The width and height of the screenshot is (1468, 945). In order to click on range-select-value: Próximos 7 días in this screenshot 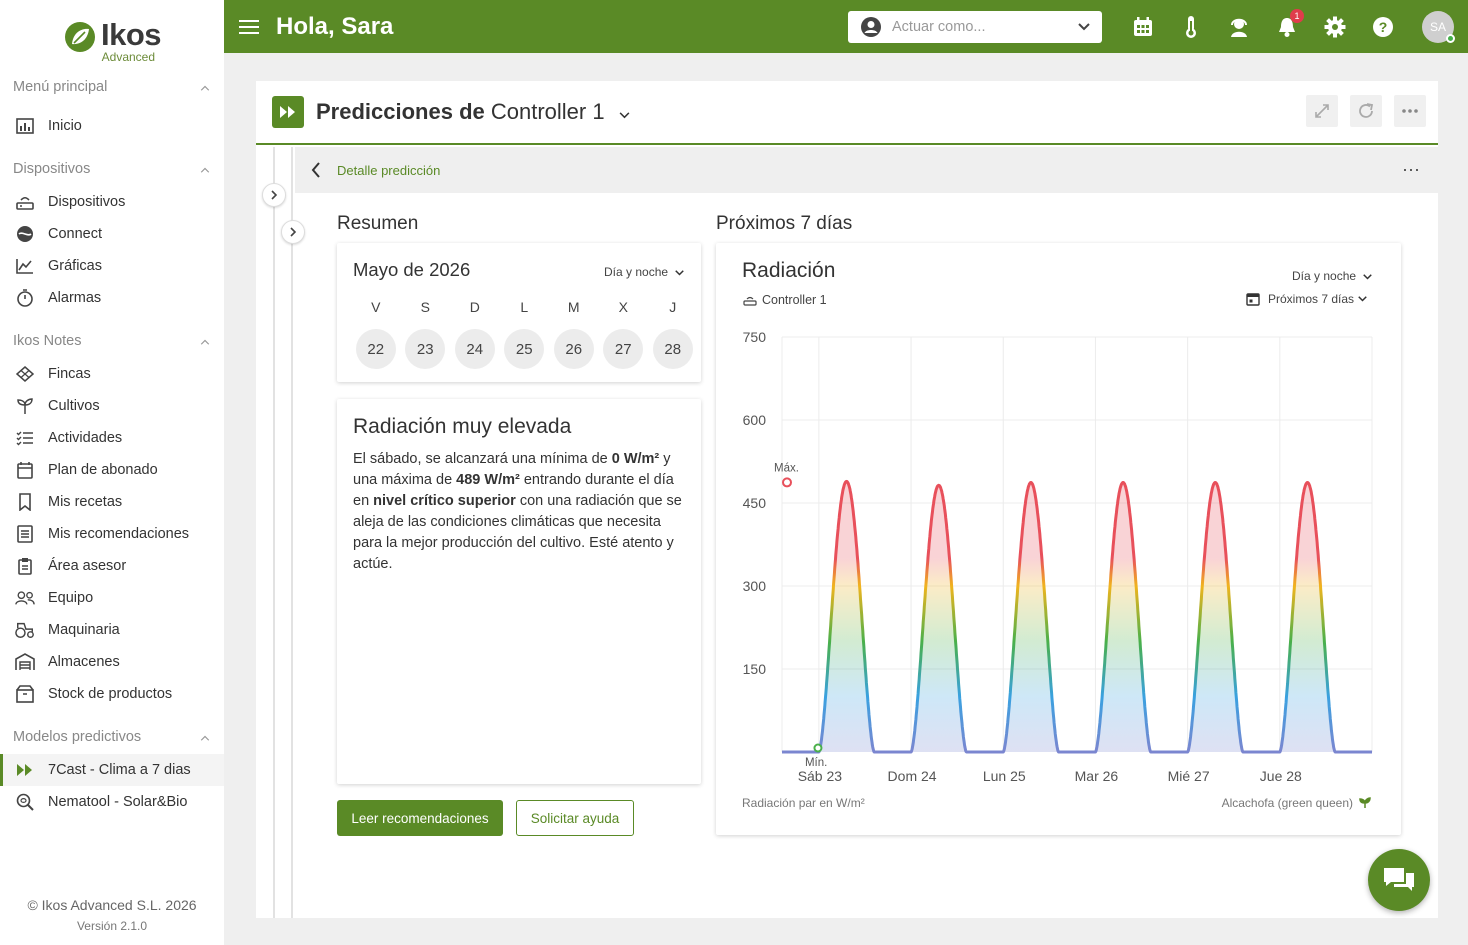, I will do `click(1311, 299)`.